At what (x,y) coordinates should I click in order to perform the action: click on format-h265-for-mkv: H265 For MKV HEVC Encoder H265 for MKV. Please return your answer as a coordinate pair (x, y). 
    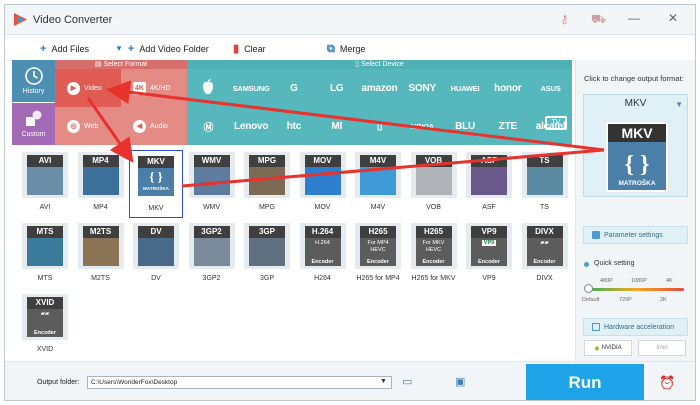
    Looking at the image, I should click on (434, 255).